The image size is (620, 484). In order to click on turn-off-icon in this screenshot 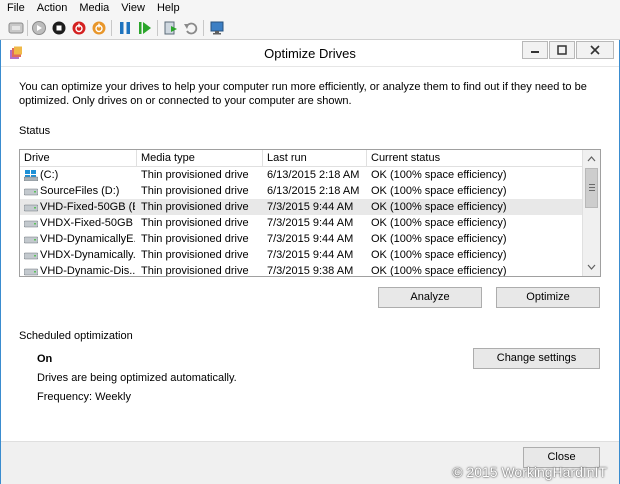, I will do `click(59, 28)`.